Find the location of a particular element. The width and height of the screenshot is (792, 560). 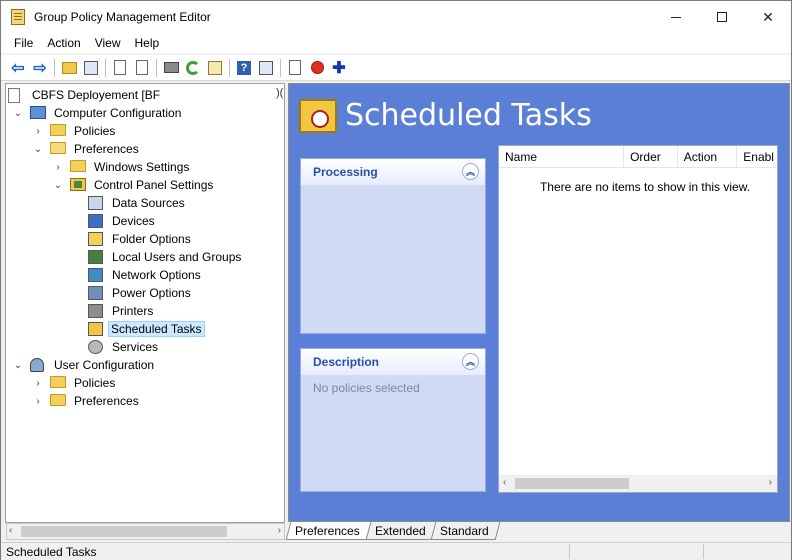

copy-button is located at coordinates (120, 68).